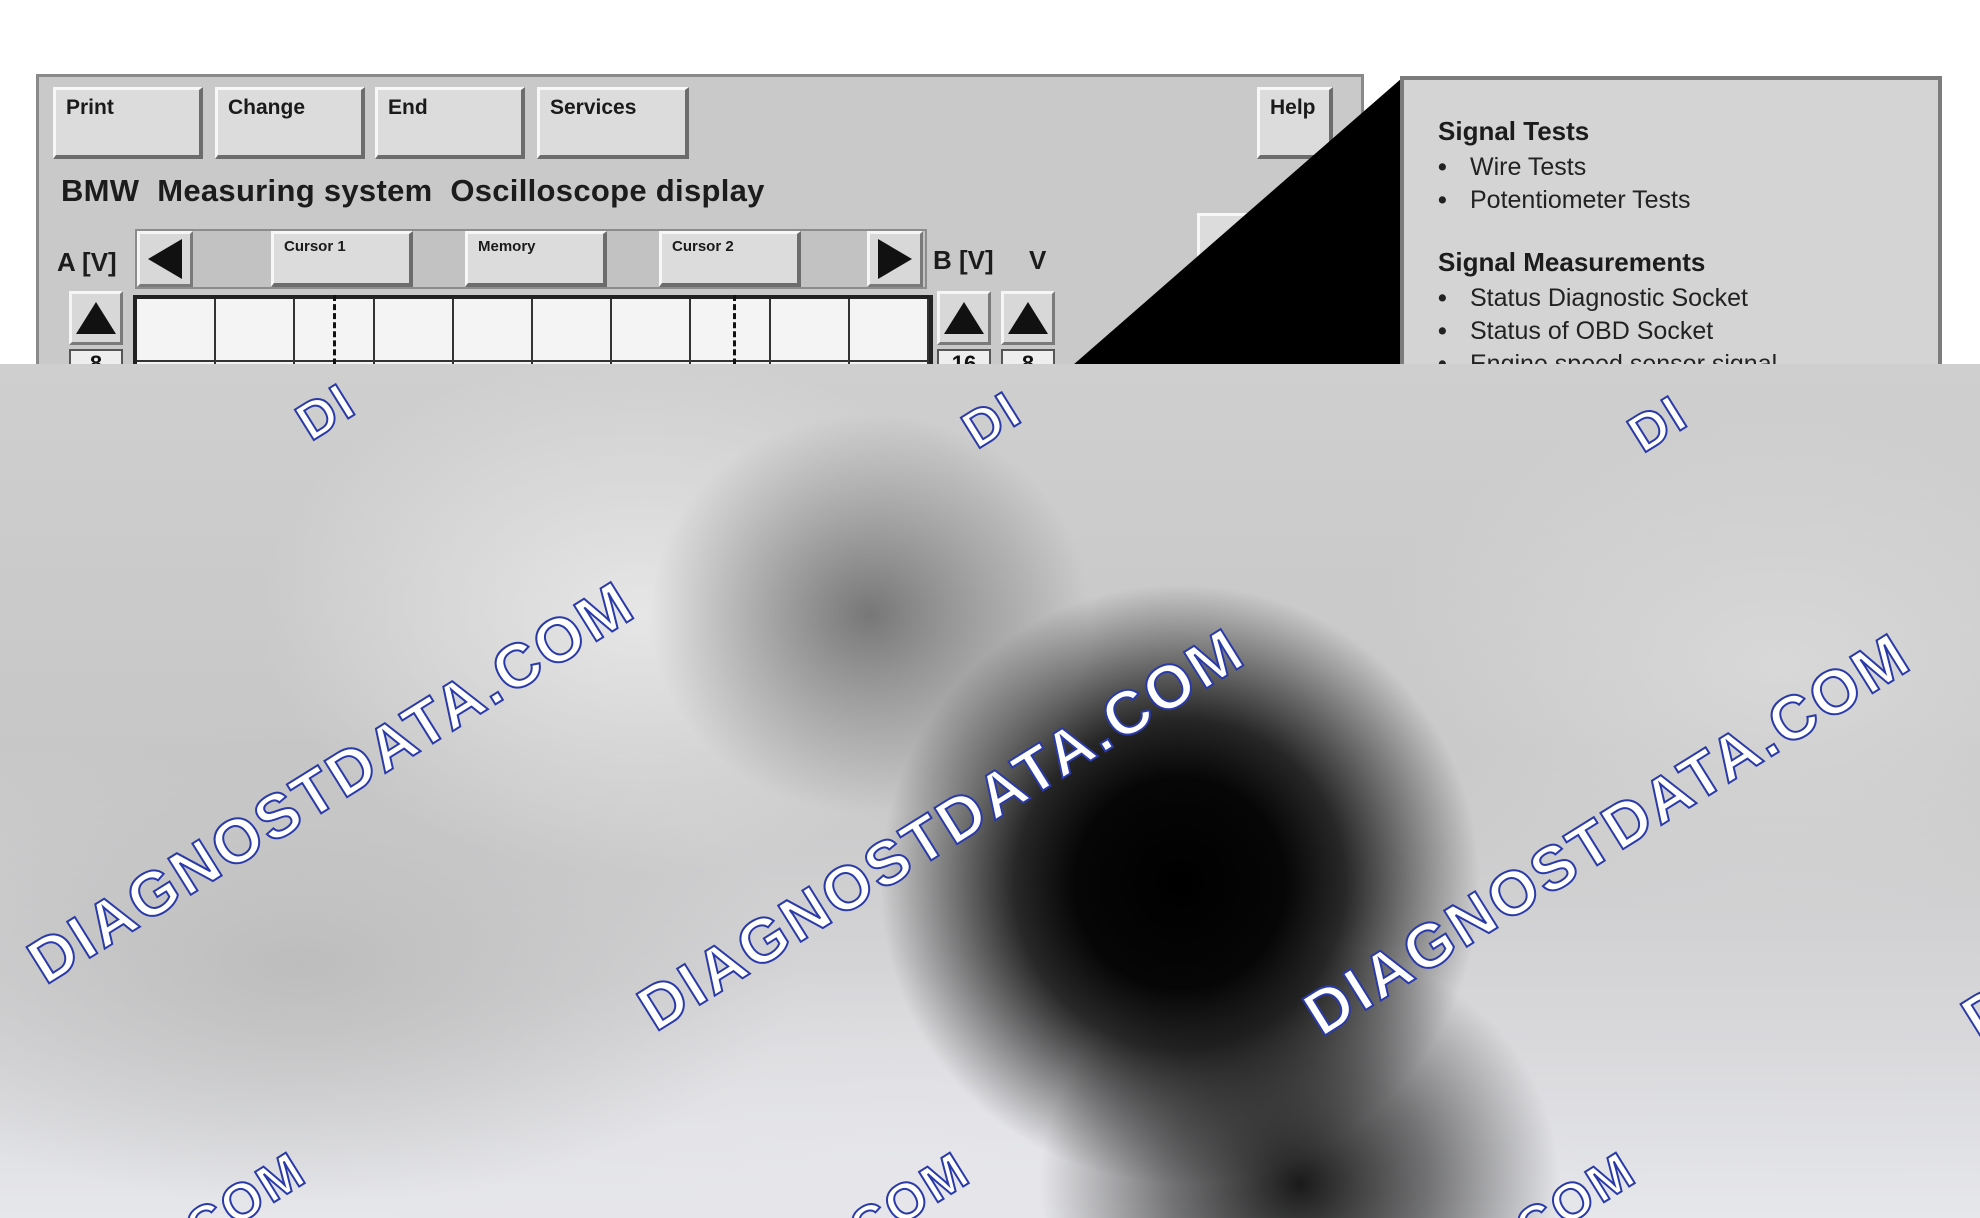 This screenshot has height=1218, width=1980. Describe the element at coordinates (1688, 331) in the screenshot. I see `list-item: Status of OBD Socket` at that location.